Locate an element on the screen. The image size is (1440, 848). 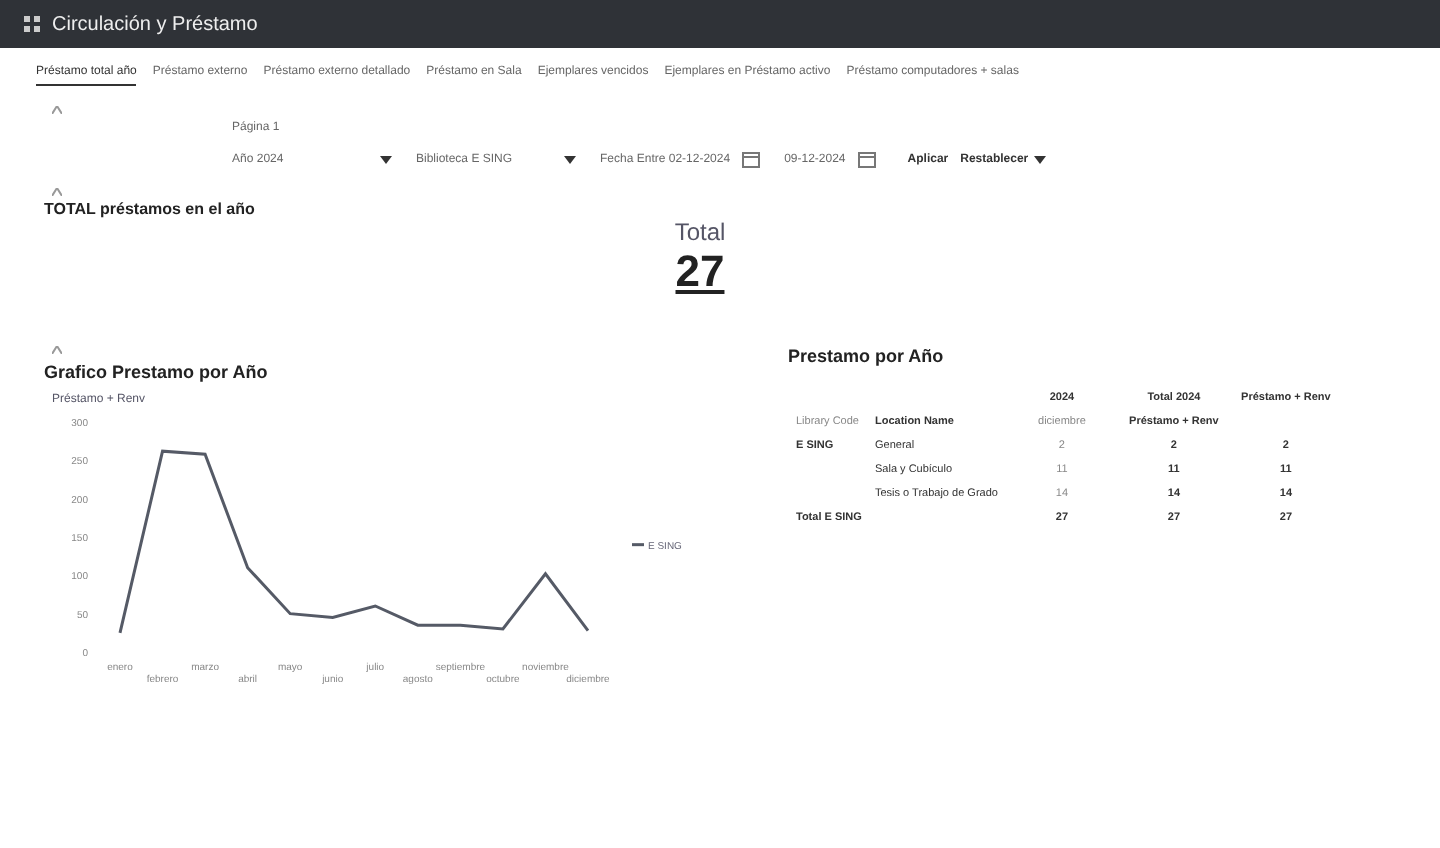
chart-title: Grafico Prestamo por Año is located at coordinates (157, 372).